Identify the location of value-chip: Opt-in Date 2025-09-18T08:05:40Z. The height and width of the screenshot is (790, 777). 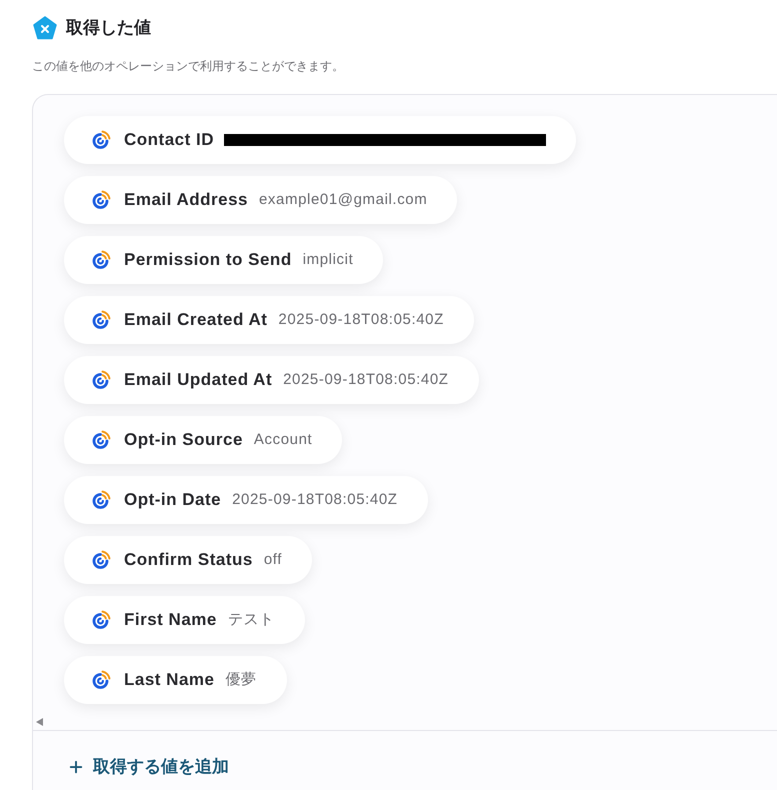
(246, 500).